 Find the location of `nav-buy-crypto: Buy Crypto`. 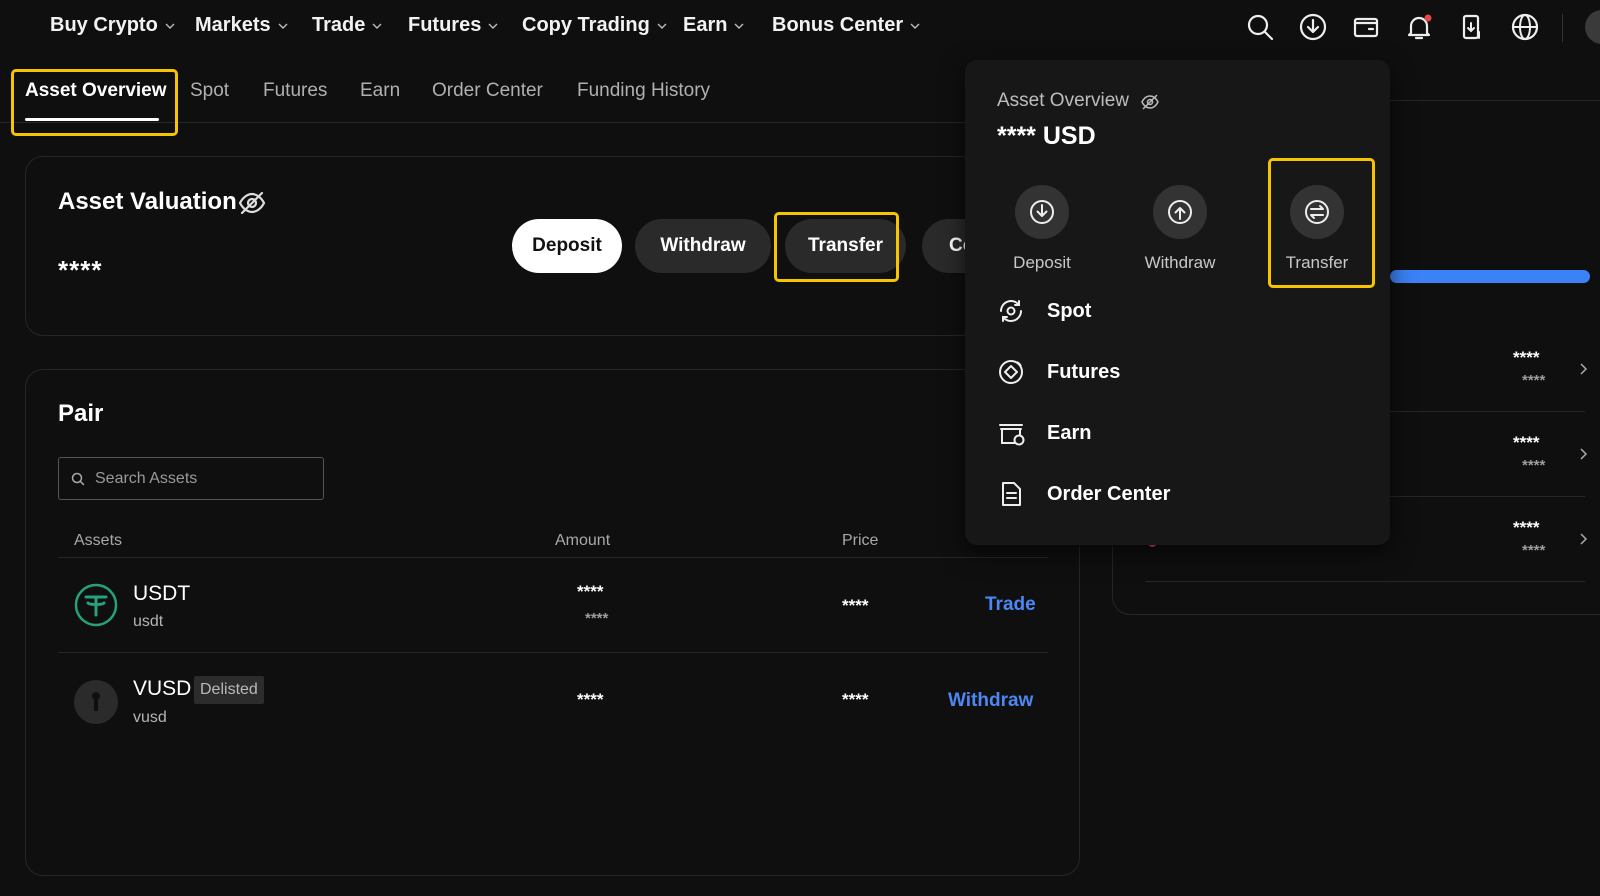

nav-buy-crypto: Buy Crypto is located at coordinates (113, 25).